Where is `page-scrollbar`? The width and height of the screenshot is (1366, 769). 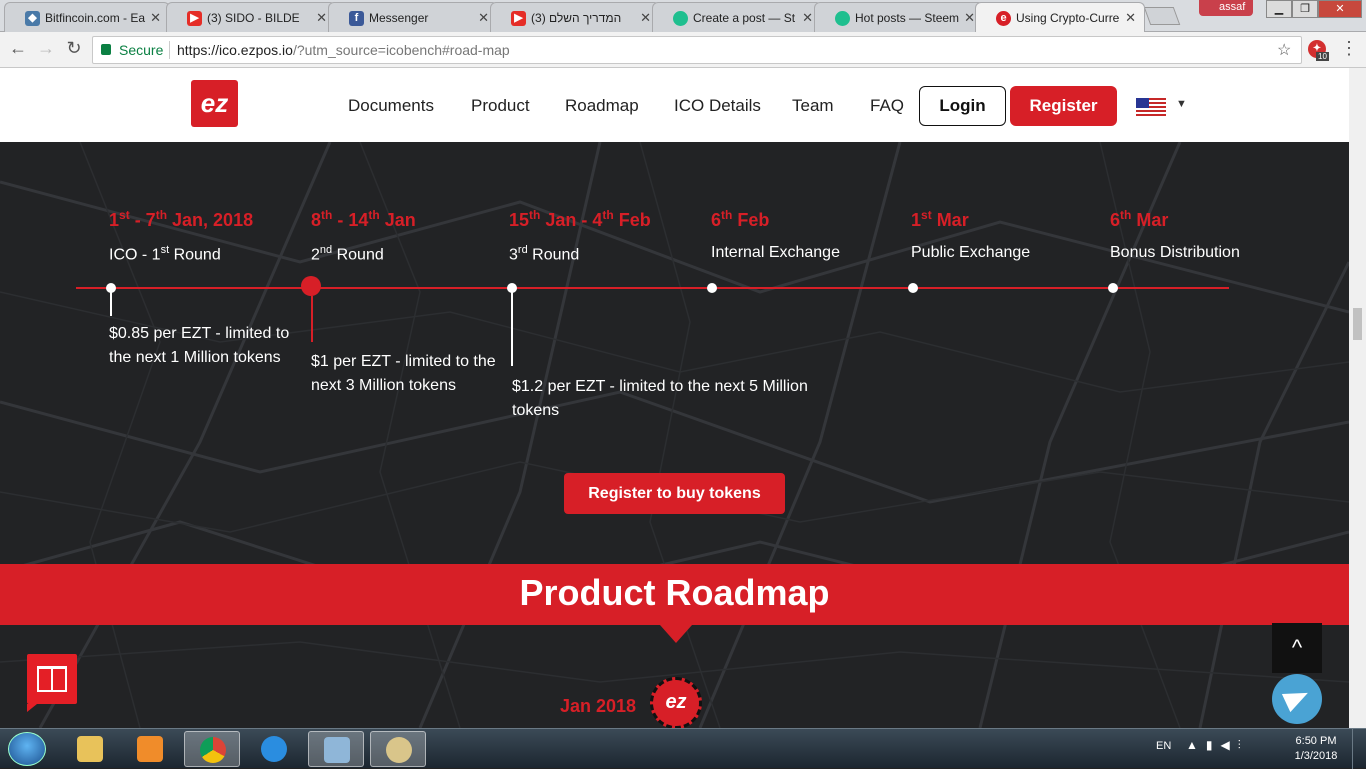 page-scrollbar is located at coordinates (1357, 398).